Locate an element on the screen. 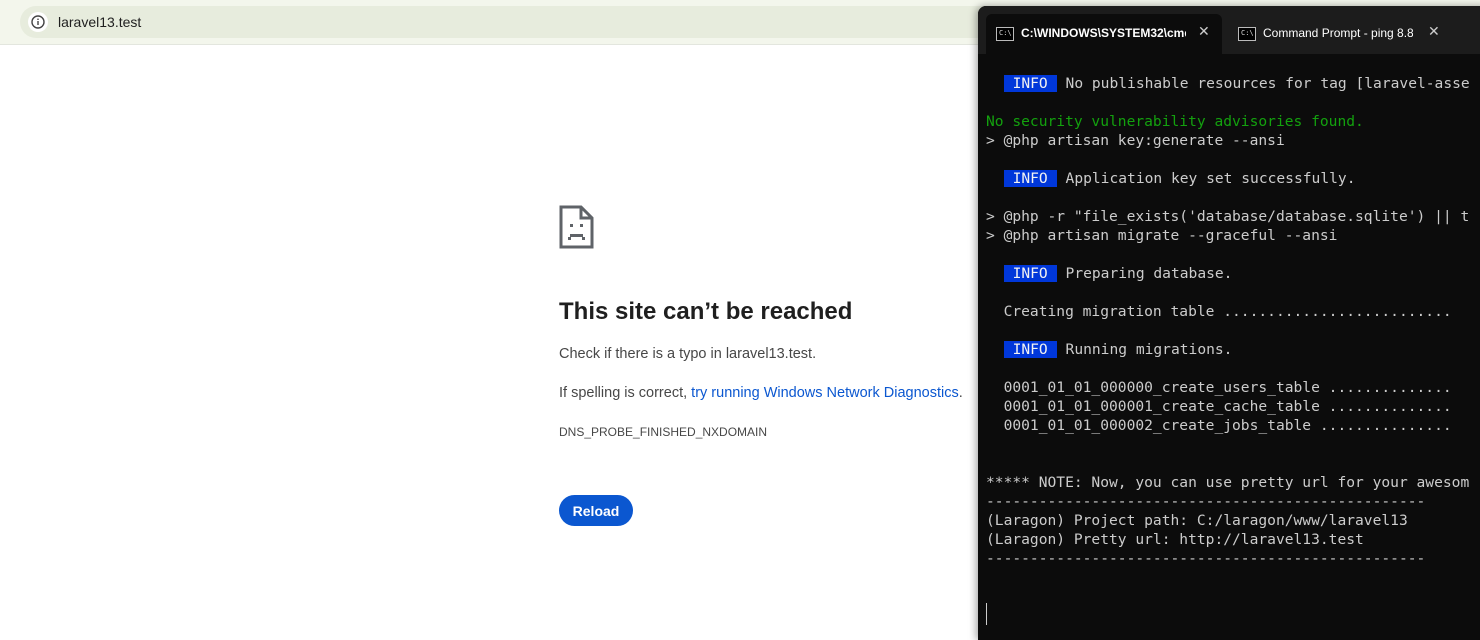  terminal-line: INFO Preparing database. is located at coordinates (1109, 273).